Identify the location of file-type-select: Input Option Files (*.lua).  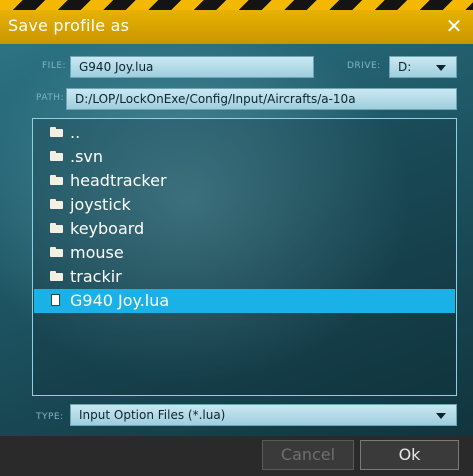
(263, 415).